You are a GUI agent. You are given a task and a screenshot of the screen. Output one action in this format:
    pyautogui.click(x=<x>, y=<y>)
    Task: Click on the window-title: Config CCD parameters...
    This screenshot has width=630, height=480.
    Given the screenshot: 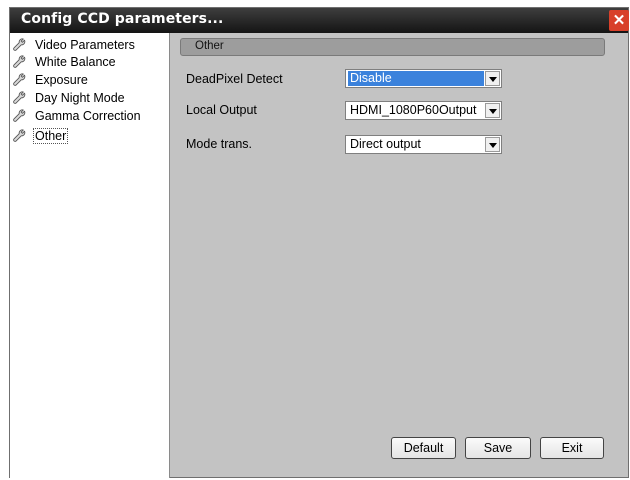 What is the action you would take?
    pyautogui.click(x=122, y=19)
    